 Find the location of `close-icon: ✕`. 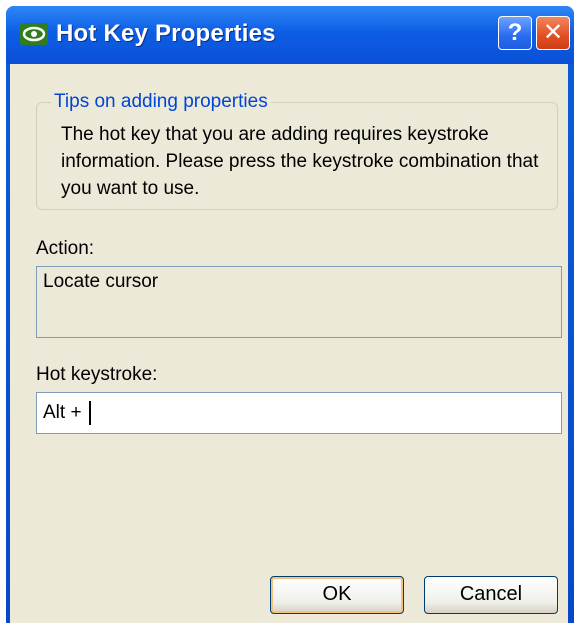

close-icon: ✕ is located at coordinates (553, 32).